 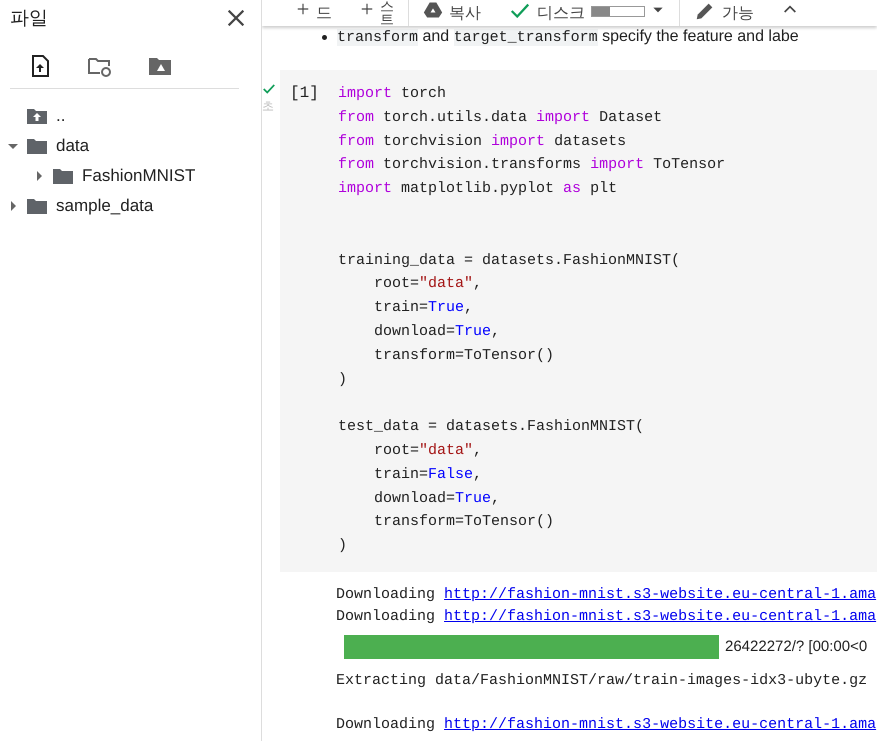 What do you see at coordinates (423, 308) in the screenshot?
I see `code-line: train=True,` at bounding box center [423, 308].